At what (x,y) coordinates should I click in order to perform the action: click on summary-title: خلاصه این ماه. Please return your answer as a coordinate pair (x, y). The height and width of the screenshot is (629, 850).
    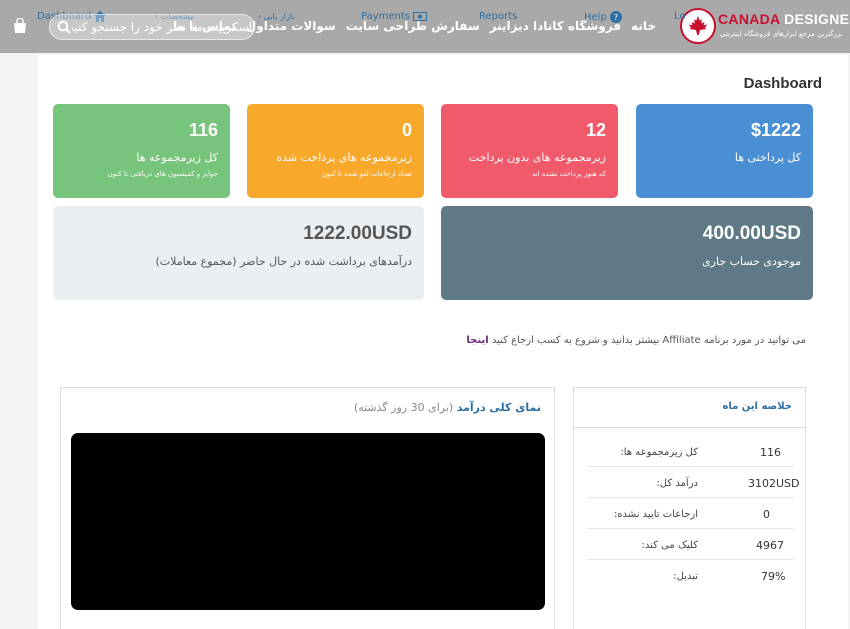
    Looking at the image, I should click on (757, 406).